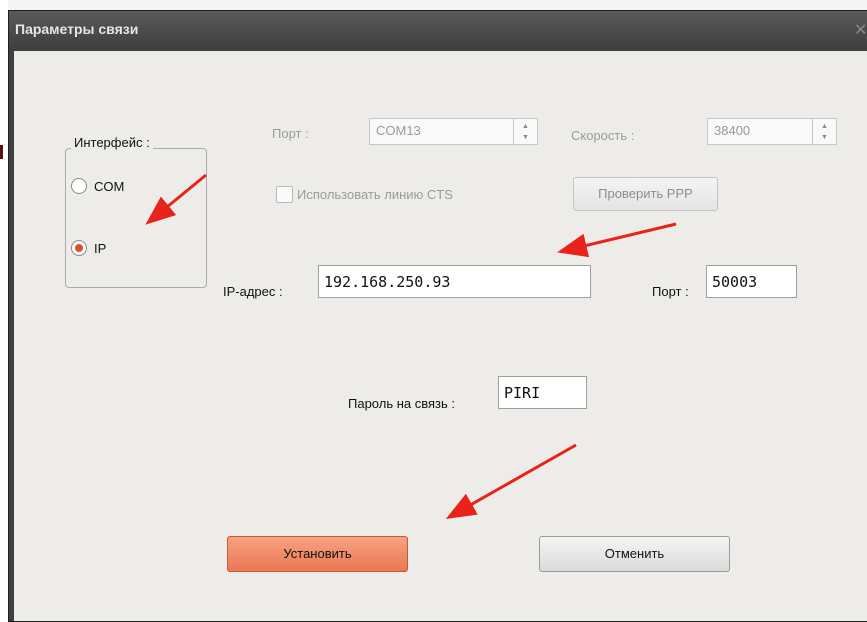 The image size is (867, 622). What do you see at coordinates (401, 403) in the screenshot?
I see `password-label: Пароль на связь :` at bounding box center [401, 403].